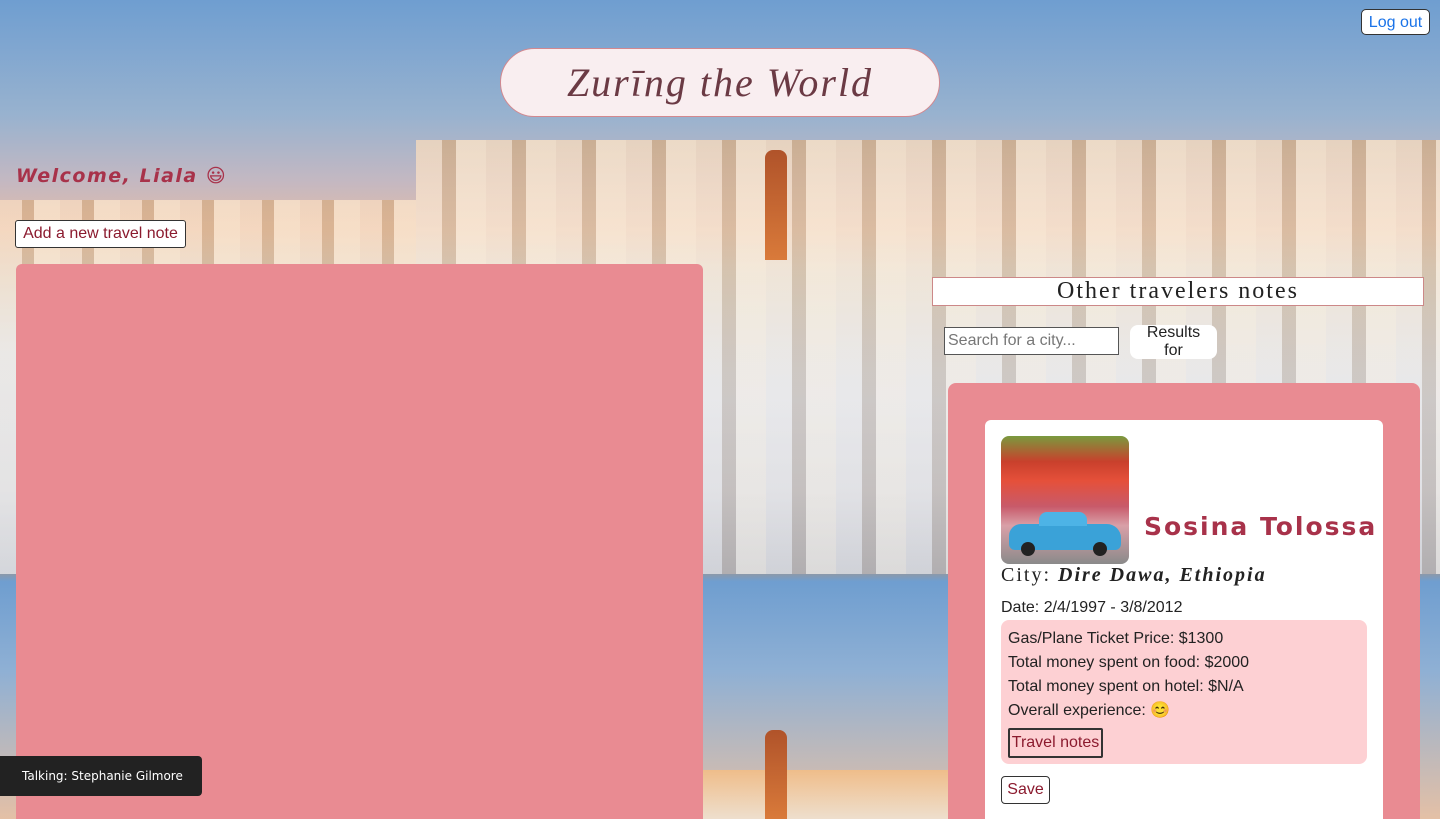  I want to click on overall-experience: Overall experience: 😊, so click(1184, 712).